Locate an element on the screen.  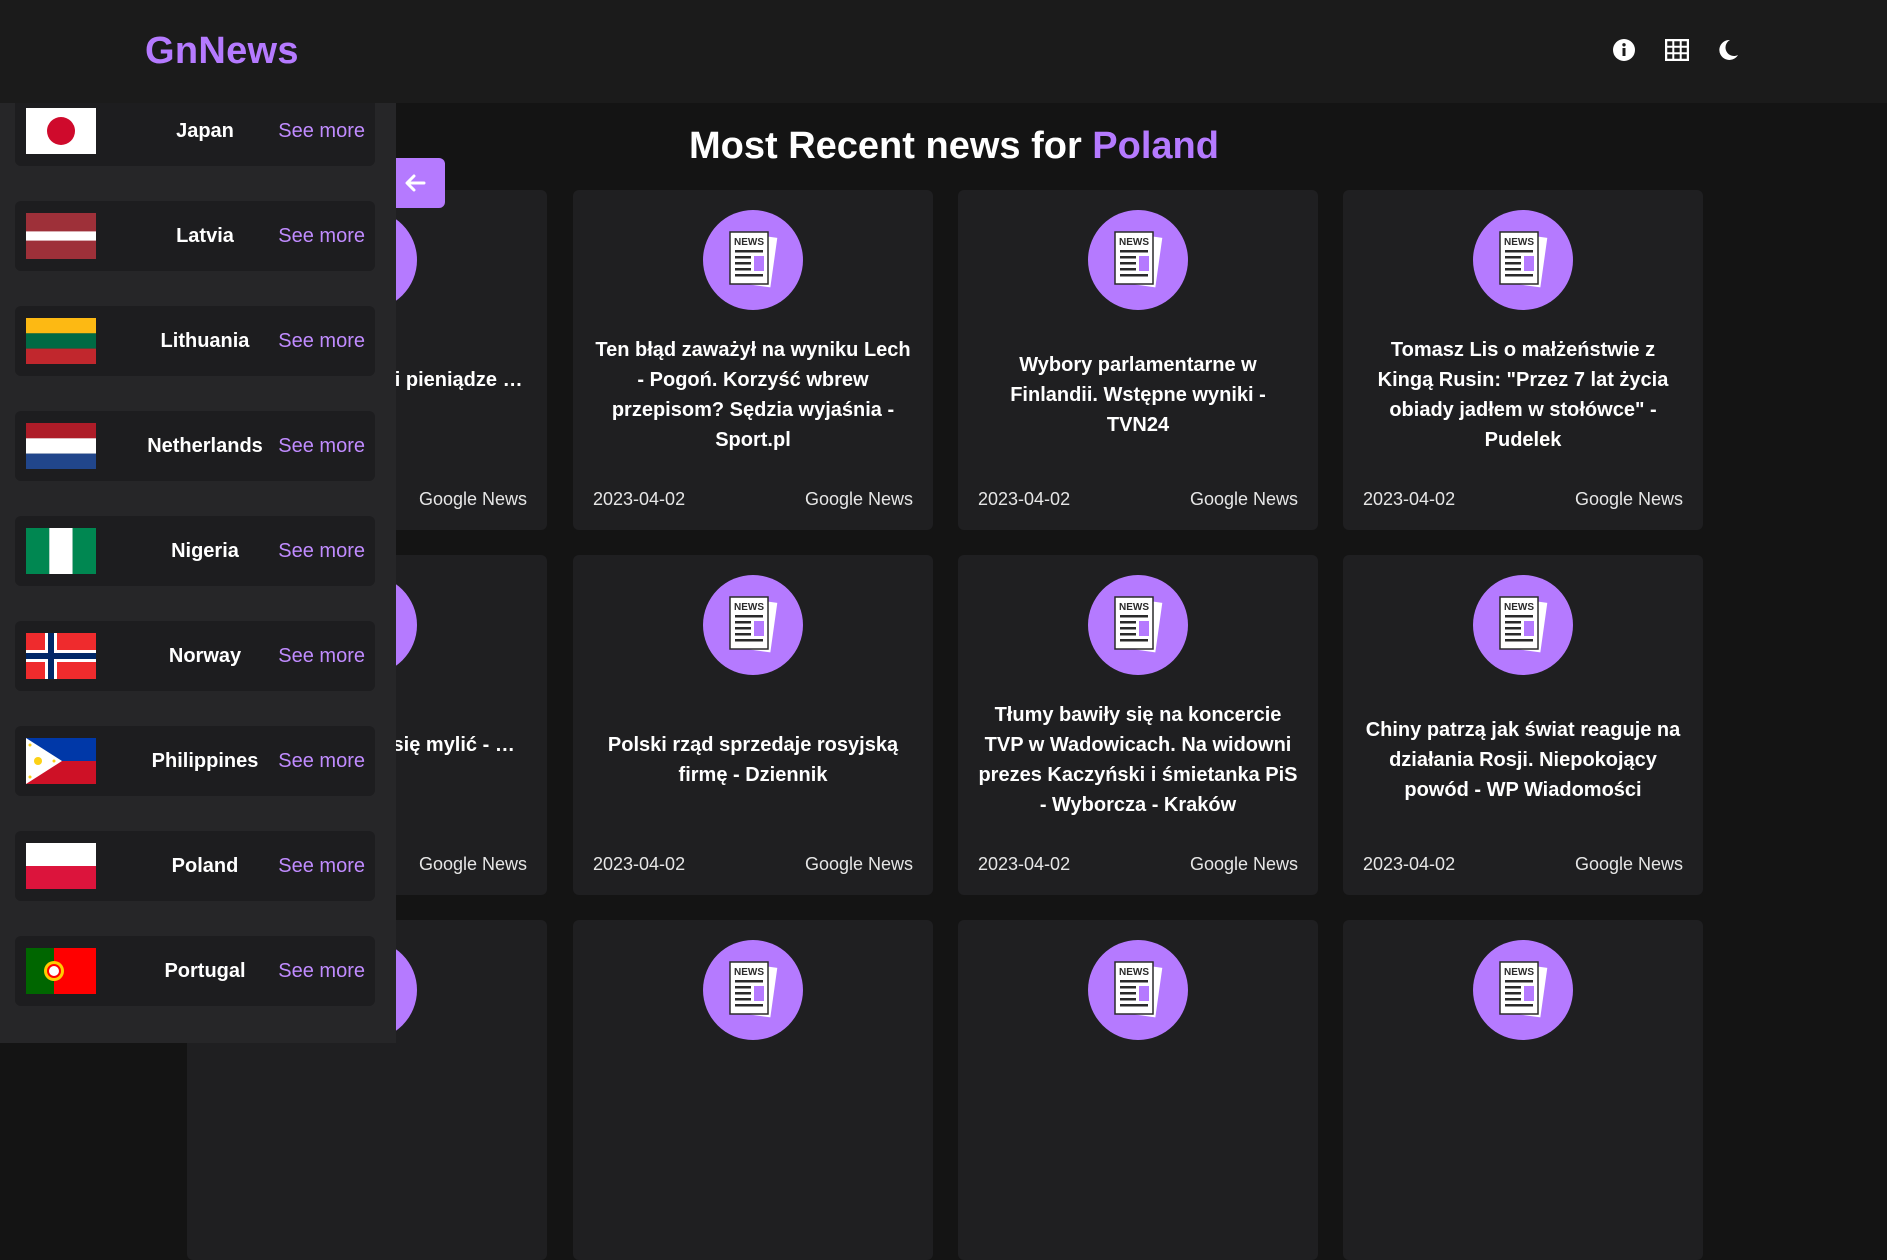
country-item-latvia: Latvia See more is located at coordinates (195, 236).